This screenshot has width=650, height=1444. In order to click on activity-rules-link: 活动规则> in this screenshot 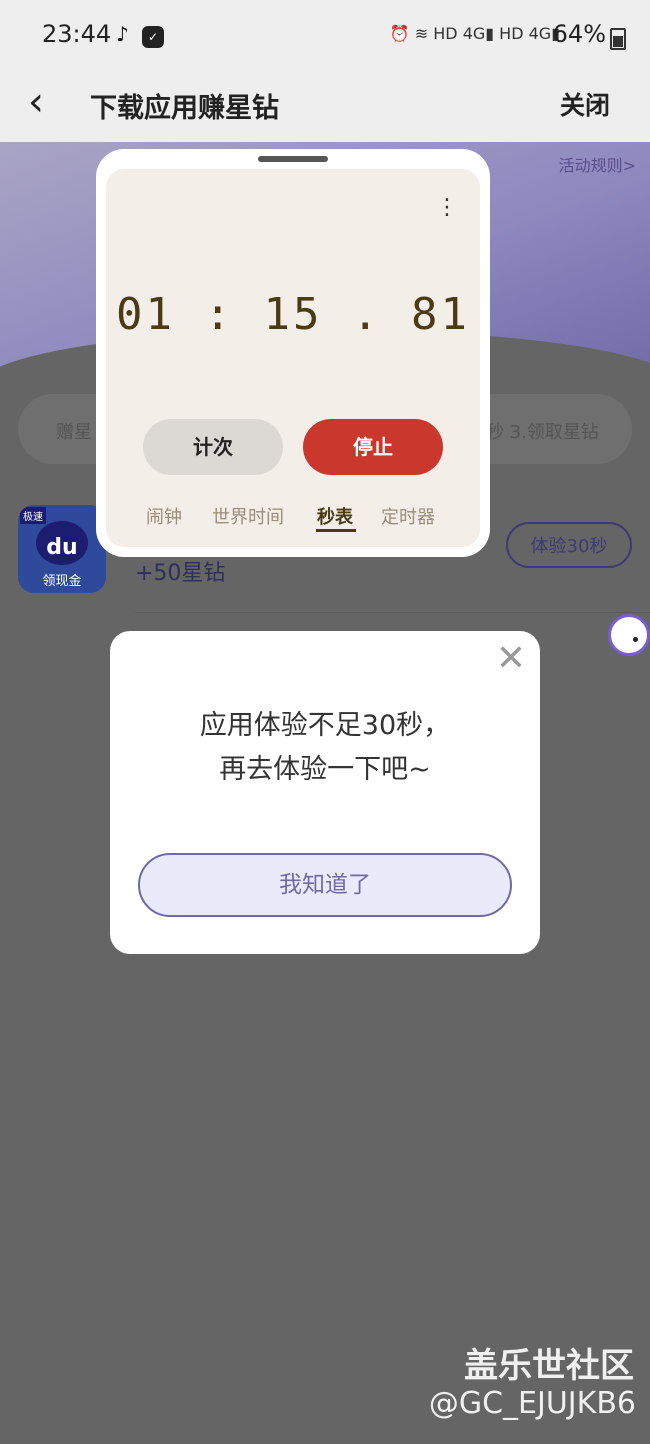, I will do `click(597, 164)`.